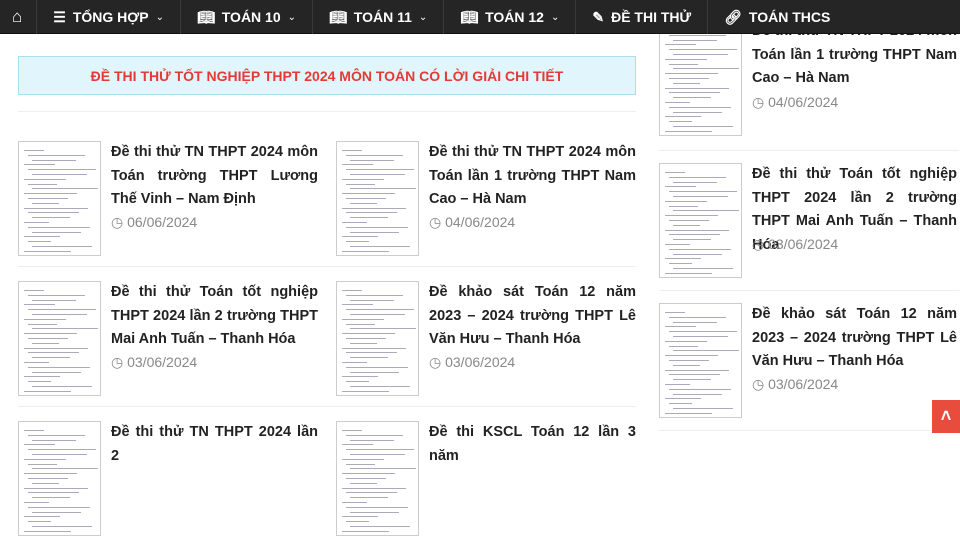 This screenshot has width=960, height=537. I want to click on post-card: Đề thi thử TN THPT 2024 lần 2, so click(168, 479).